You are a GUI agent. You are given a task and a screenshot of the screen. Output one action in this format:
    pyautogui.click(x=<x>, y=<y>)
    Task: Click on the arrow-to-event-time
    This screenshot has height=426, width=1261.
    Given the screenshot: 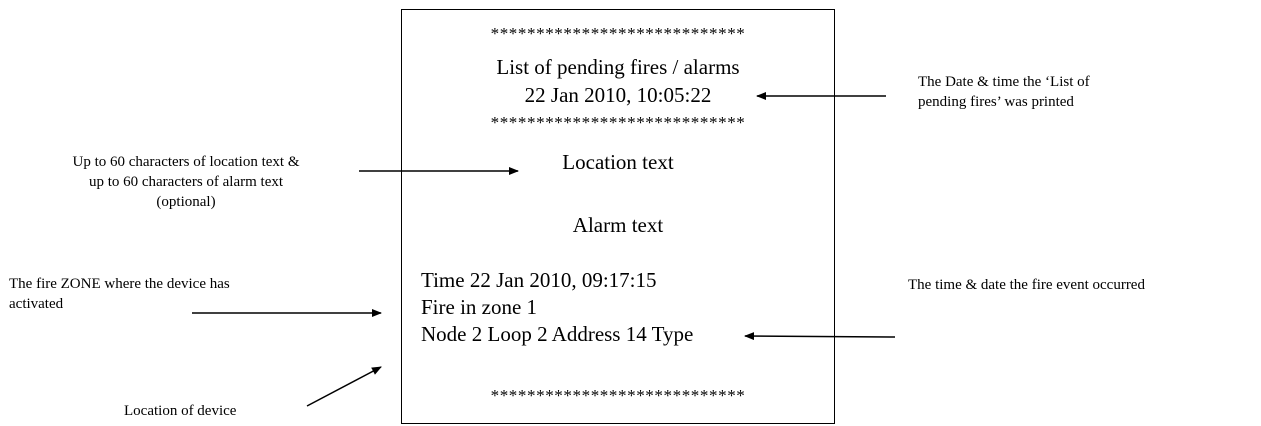 What is the action you would take?
    pyautogui.click(x=820, y=336)
    